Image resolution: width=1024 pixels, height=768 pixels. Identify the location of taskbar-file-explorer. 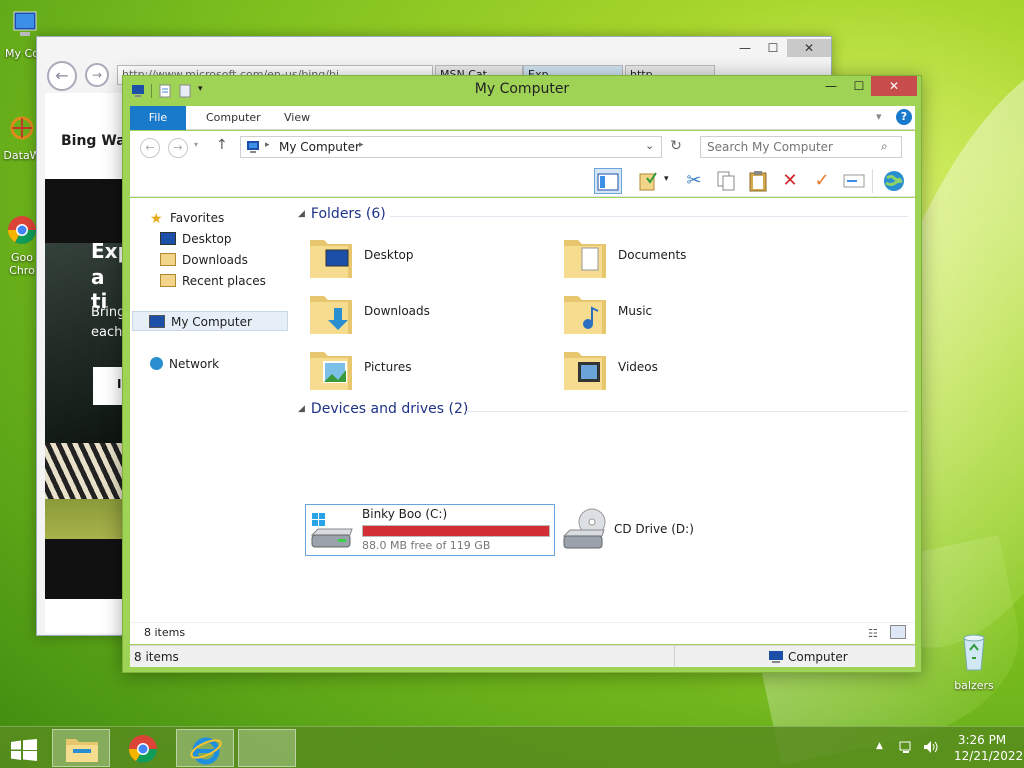
(81, 748).